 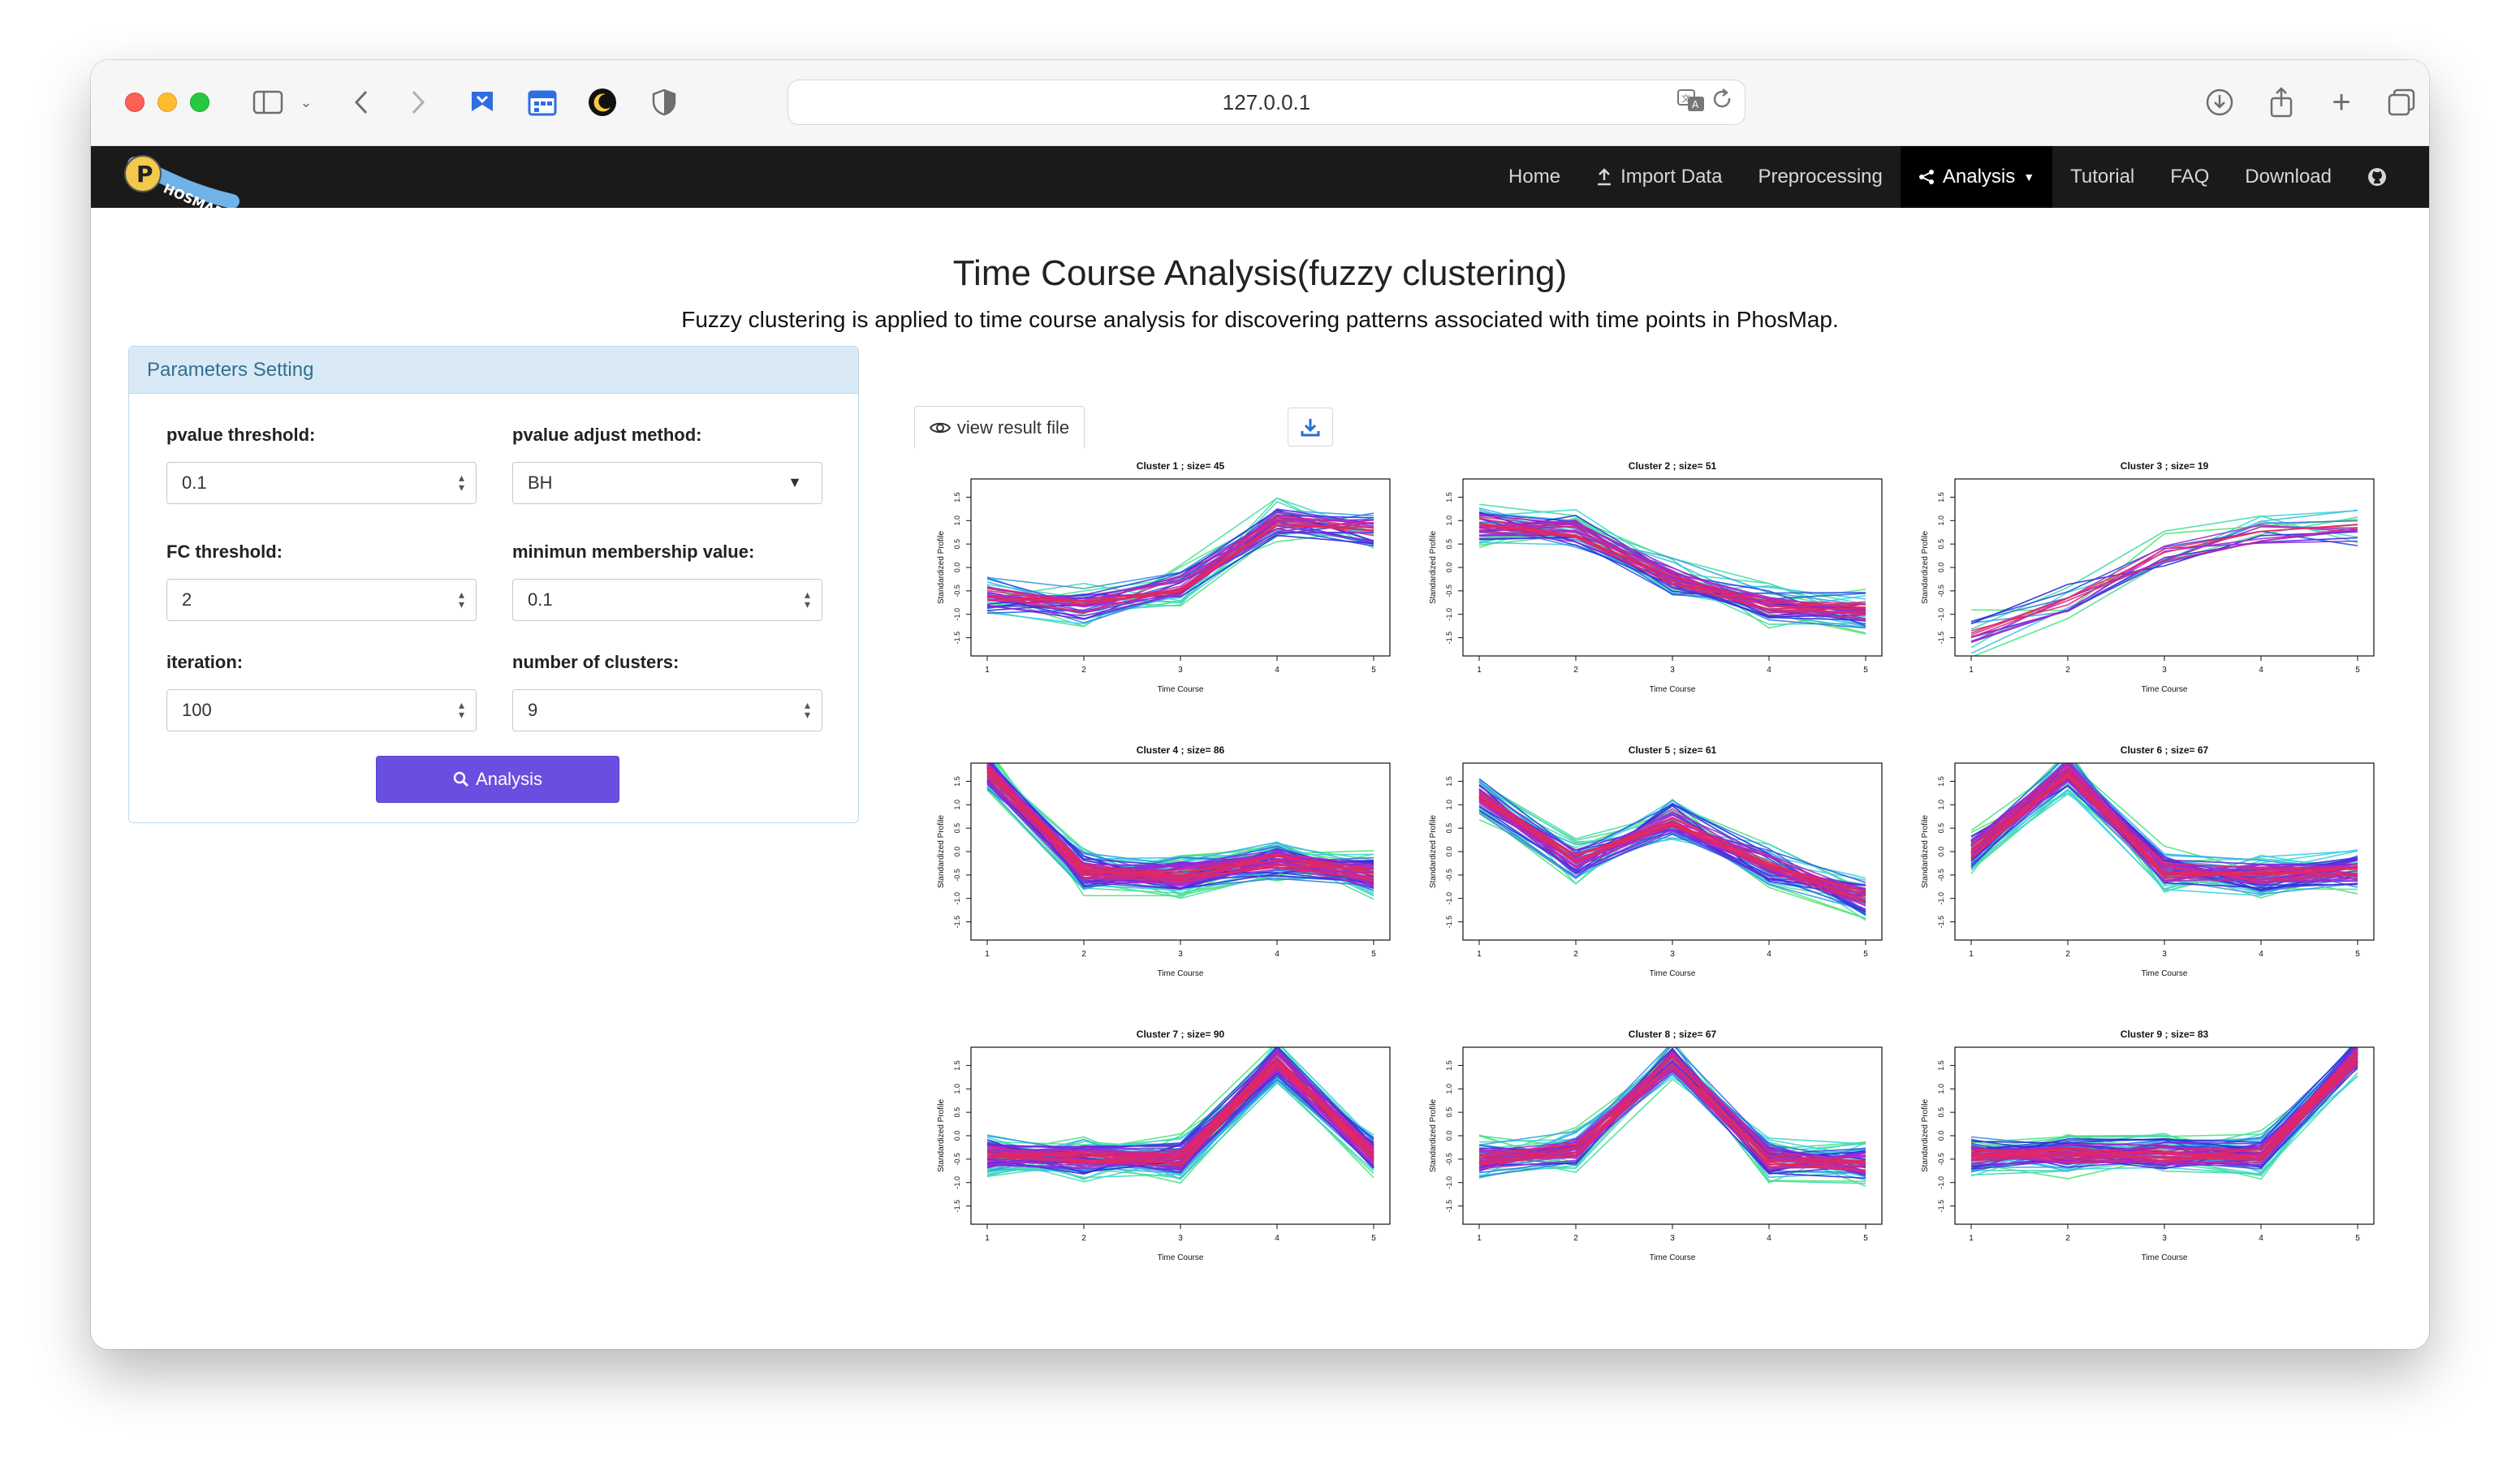 What do you see at coordinates (135, 102) in the screenshot?
I see `close-window-button` at bounding box center [135, 102].